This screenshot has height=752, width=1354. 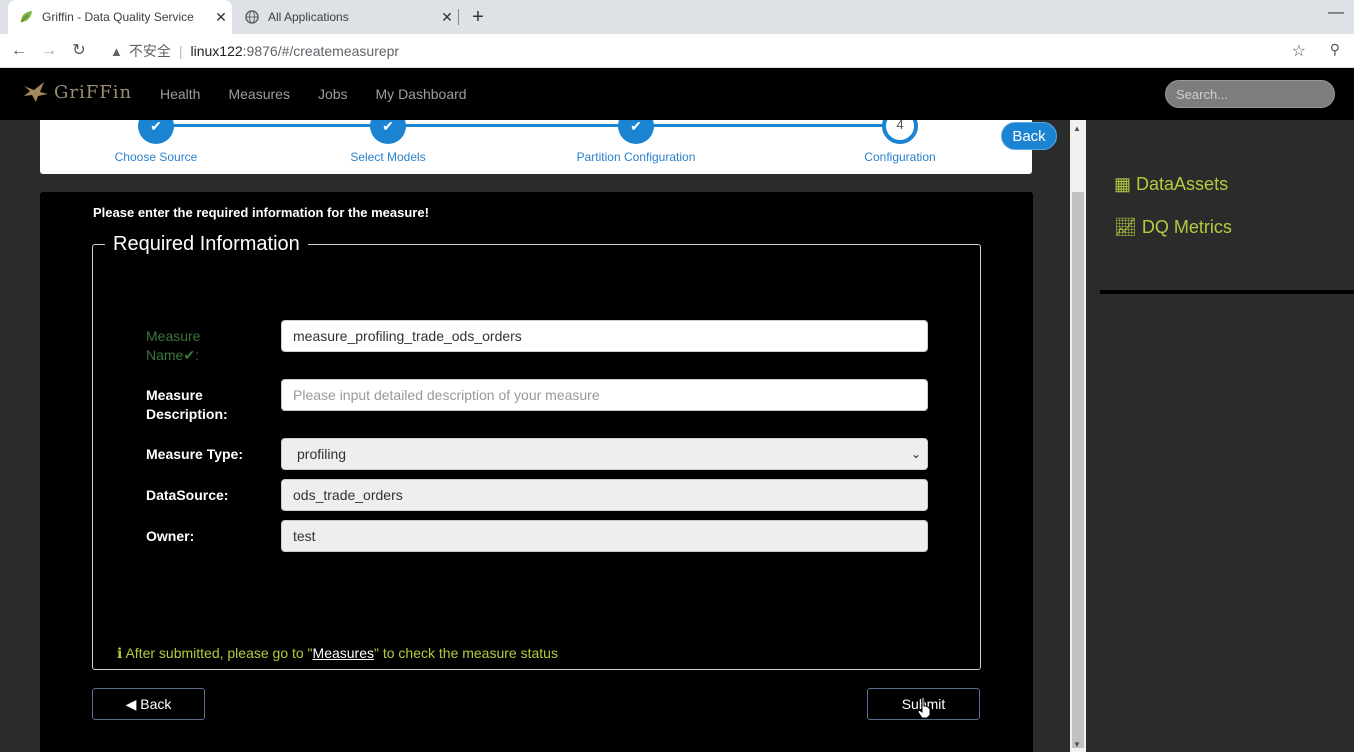 What do you see at coordinates (604, 495) in the screenshot?
I see `datasource-field: ods_trade_orders` at bounding box center [604, 495].